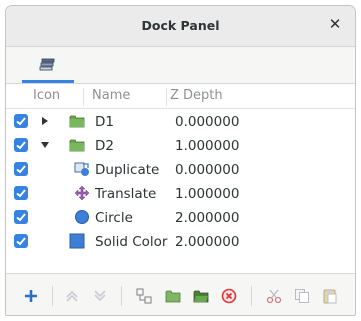  Describe the element at coordinates (128, 97) in the screenshot. I see `column-header-name: Name` at that location.